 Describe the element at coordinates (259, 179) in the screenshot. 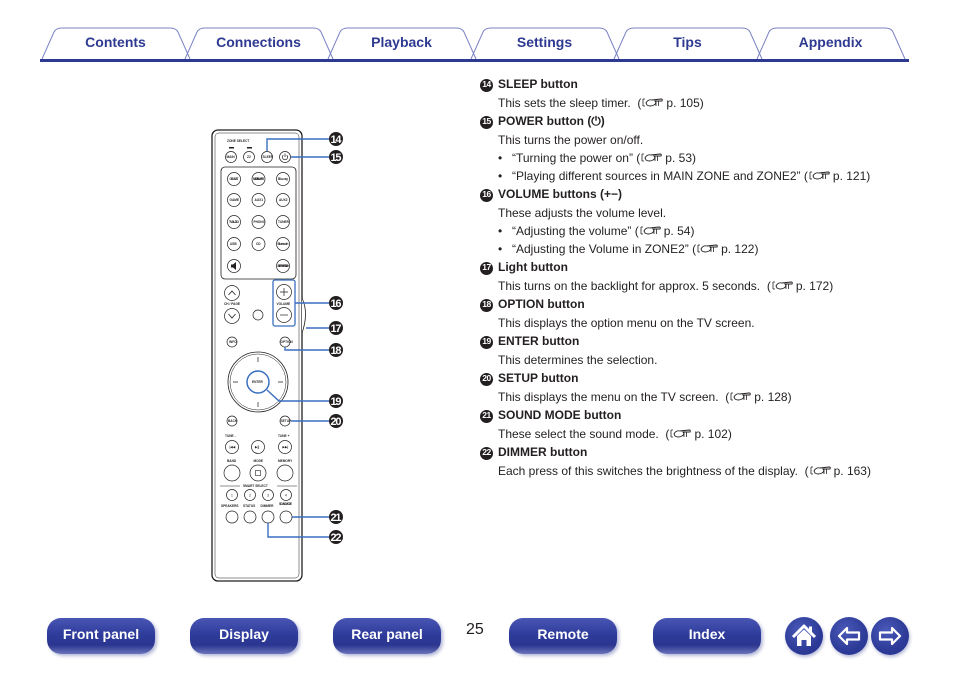

I see `media-player-label: MEDIA PLAYER` at that location.